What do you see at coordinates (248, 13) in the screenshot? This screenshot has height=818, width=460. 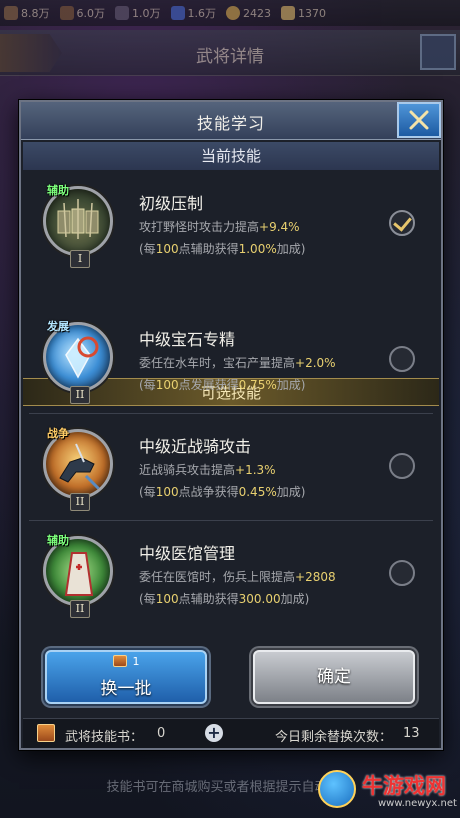 I see `resource-coin: 2423` at bounding box center [248, 13].